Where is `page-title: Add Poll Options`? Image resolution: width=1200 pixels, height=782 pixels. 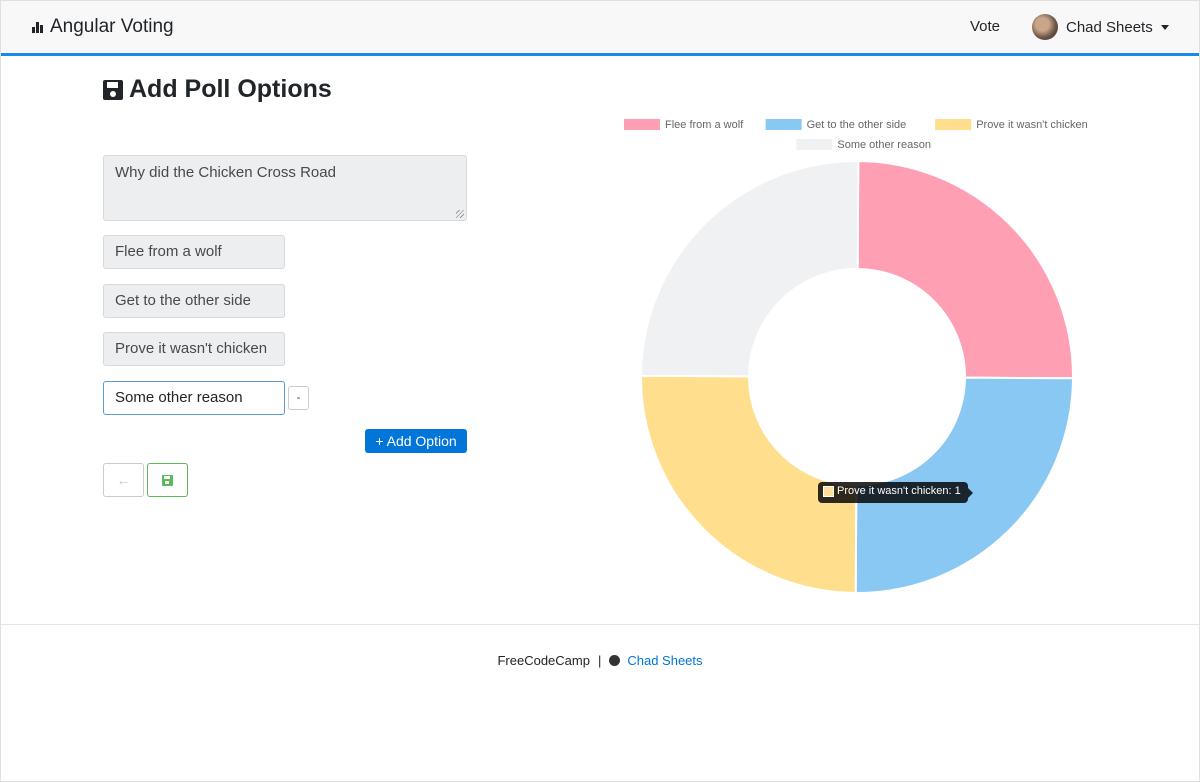 page-title: Add Poll Options is located at coordinates (217, 89).